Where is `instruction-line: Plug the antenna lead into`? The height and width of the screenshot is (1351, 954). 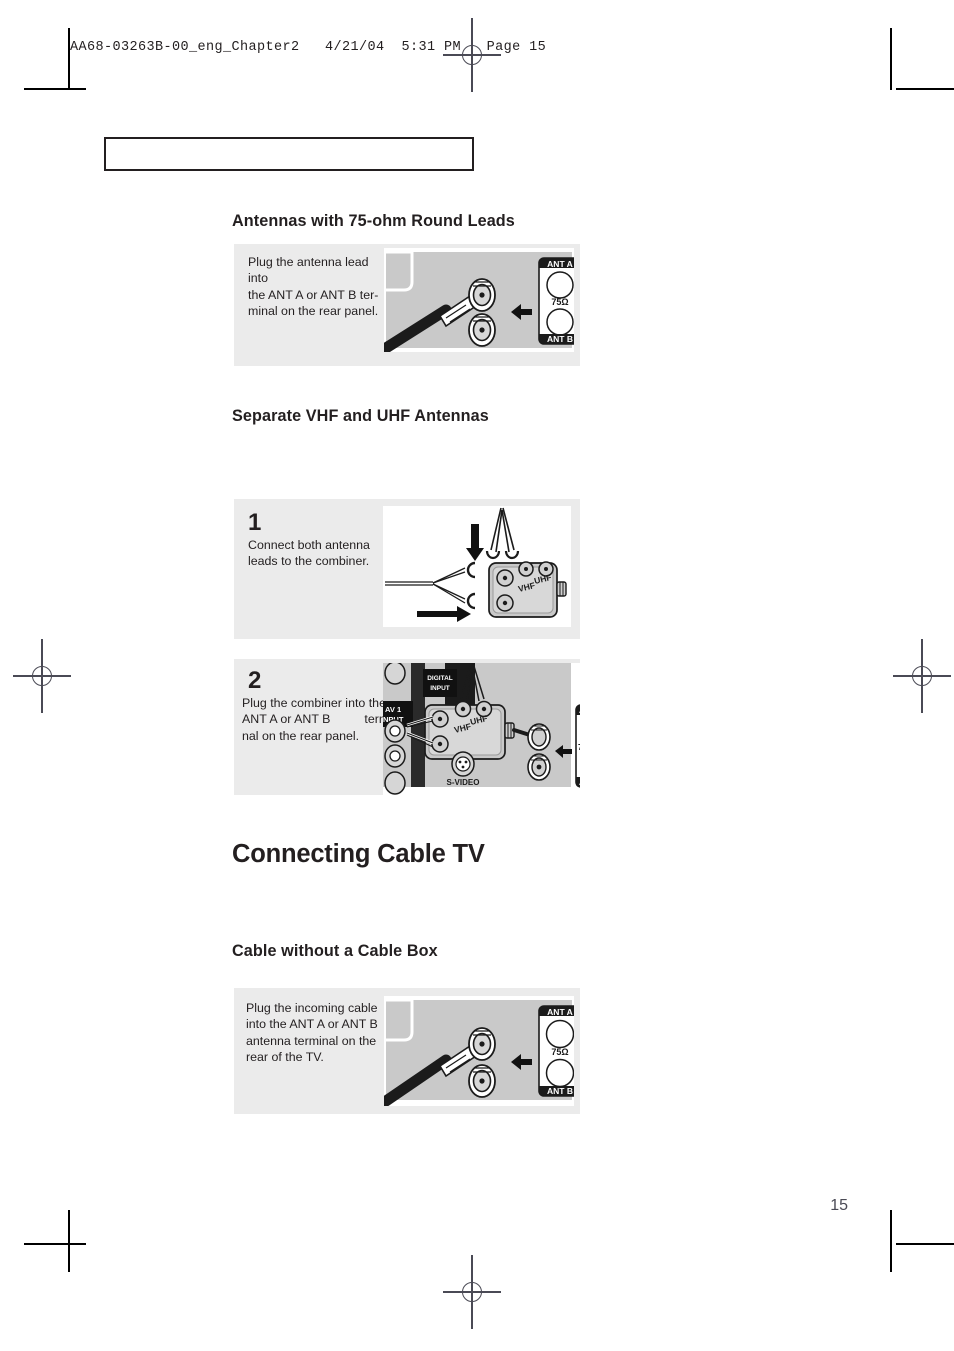
instruction-line: Plug the antenna lead into is located at coordinates (308, 270).